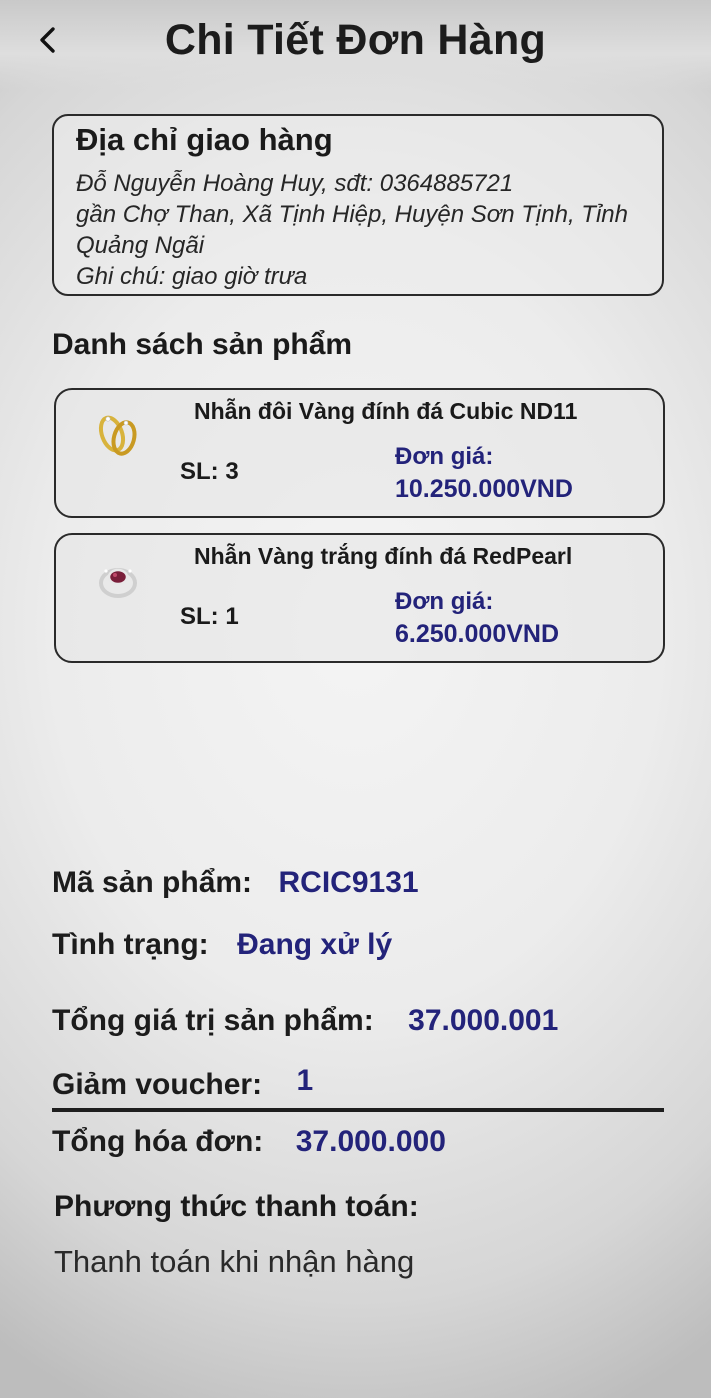 Image resolution: width=711 pixels, height=1398 pixels. Describe the element at coordinates (477, 634) in the screenshot. I see `unit-price-value: 6.250.000VND` at that location.